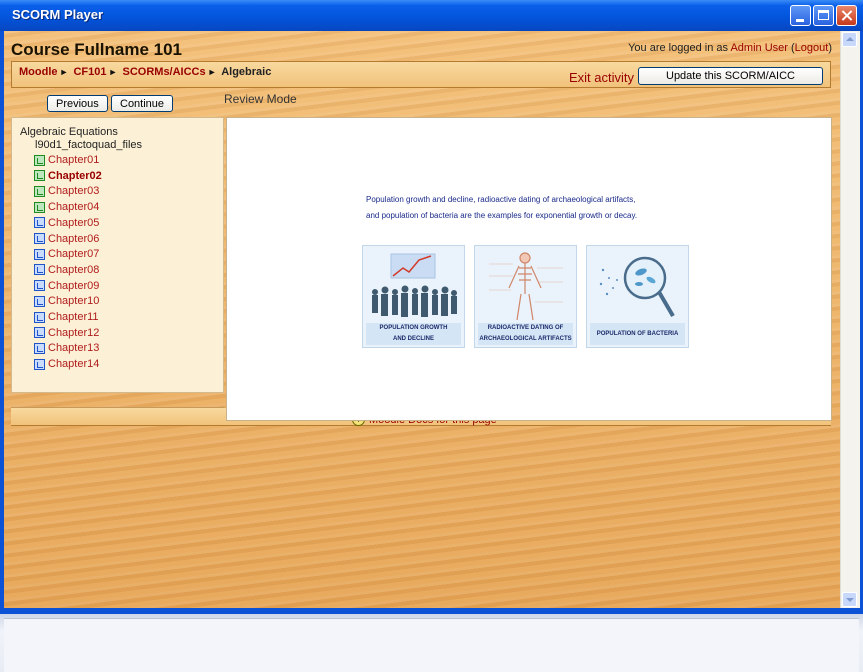  Describe the element at coordinates (260, 99) in the screenshot. I see `review-mode-label: Review Mode` at that location.